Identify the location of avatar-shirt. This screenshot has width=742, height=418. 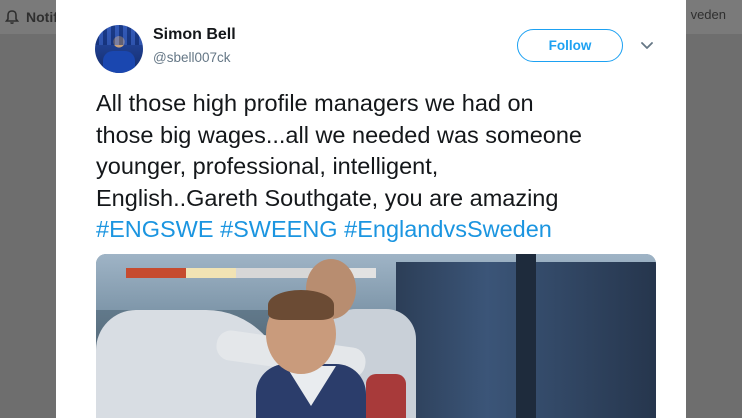
(119, 62).